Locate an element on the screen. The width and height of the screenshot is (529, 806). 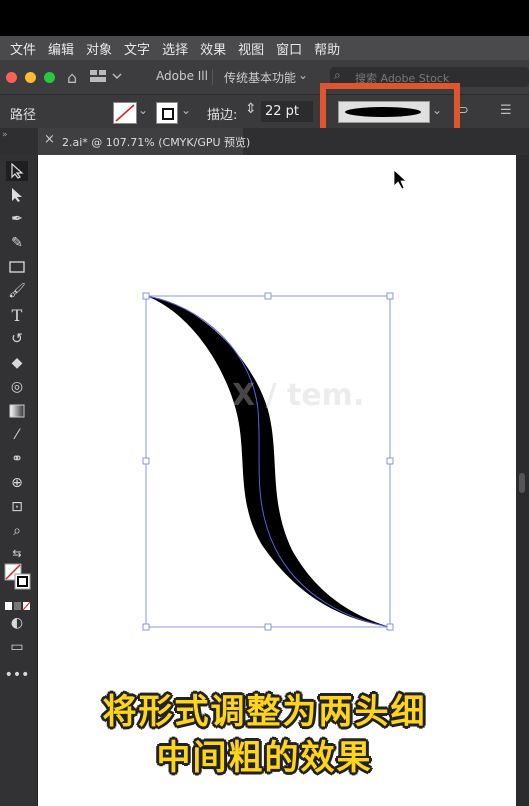
caption-line-1: 将形式调整为两头细 is located at coordinates (264, 712).